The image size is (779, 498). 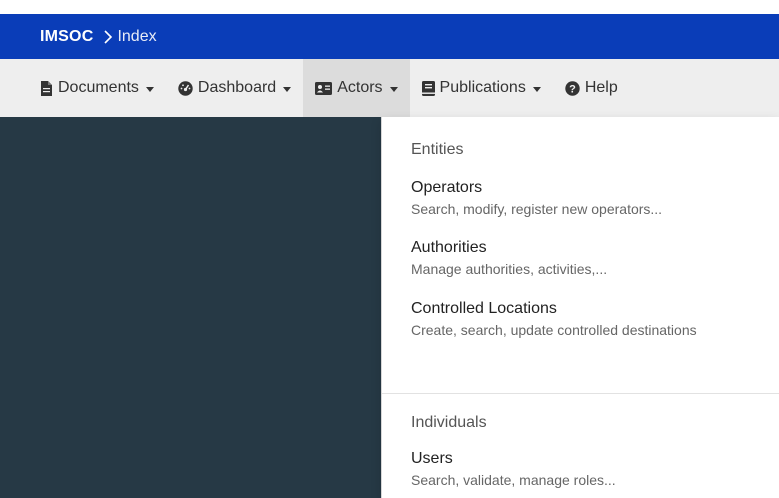 What do you see at coordinates (46, 88) in the screenshot?
I see `document-icon` at bounding box center [46, 88].